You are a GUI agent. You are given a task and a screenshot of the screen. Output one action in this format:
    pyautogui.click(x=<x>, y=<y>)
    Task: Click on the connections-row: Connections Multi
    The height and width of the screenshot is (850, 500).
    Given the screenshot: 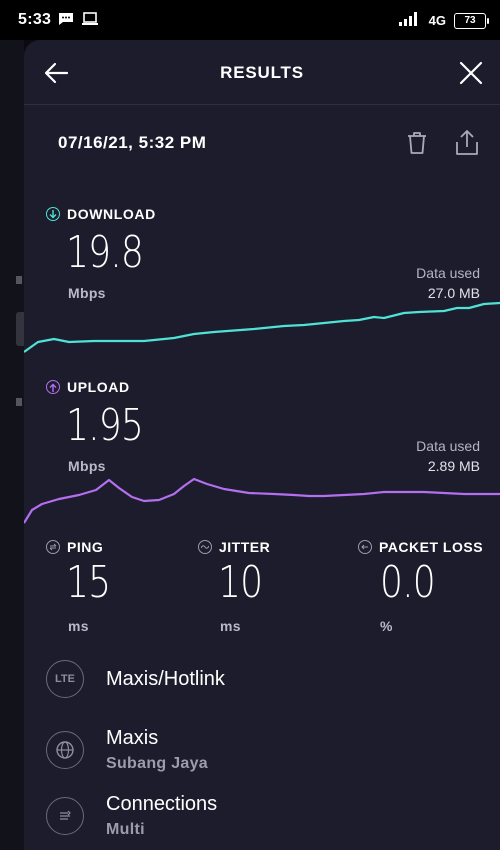 What is the action you would take?
    pyautogui.click(x=131, y=816)
    